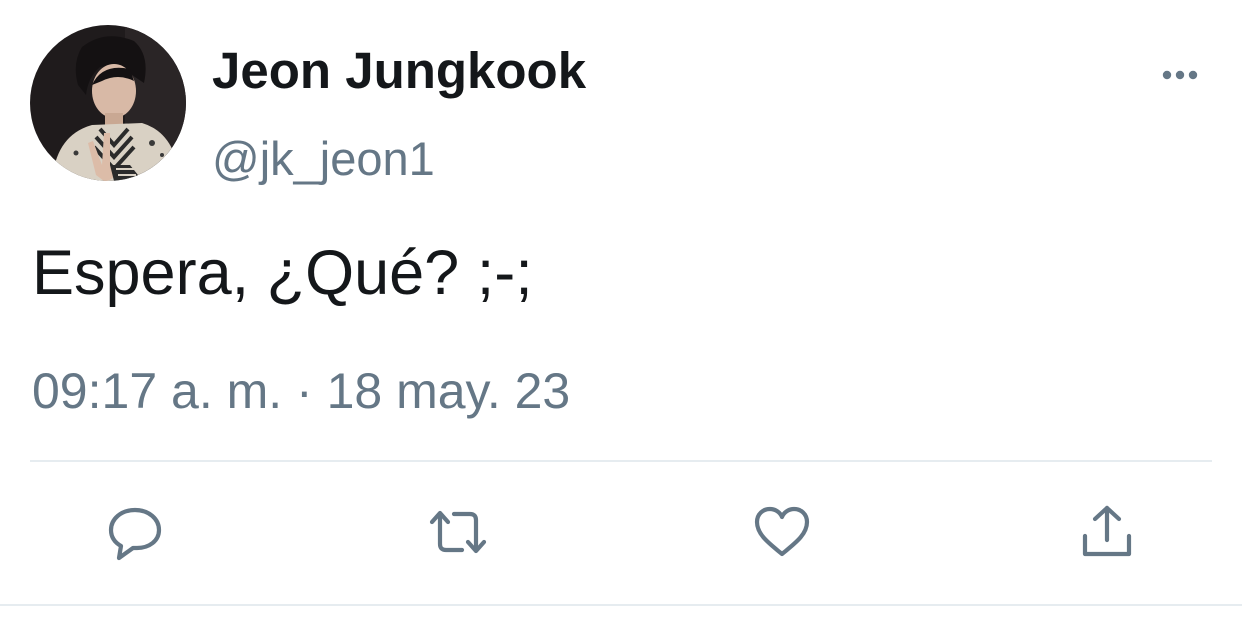 Image resolution: width=1242 pixels, height=624 pixels. I want to click on avatar-photo, so click(108, 103).